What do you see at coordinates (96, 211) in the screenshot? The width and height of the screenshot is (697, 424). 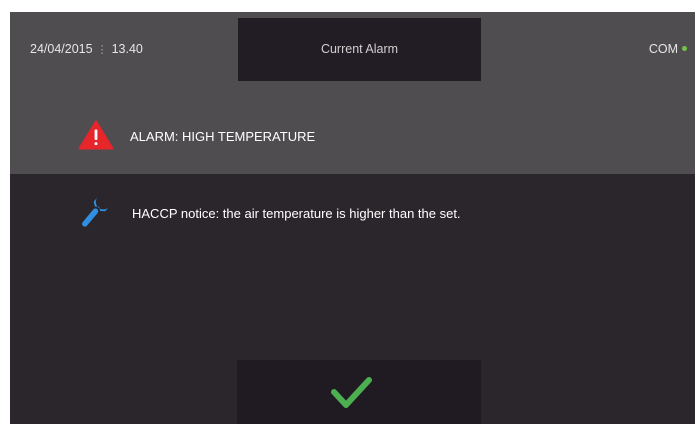 I see `wrench-icon` at bounding box center [96, 211].